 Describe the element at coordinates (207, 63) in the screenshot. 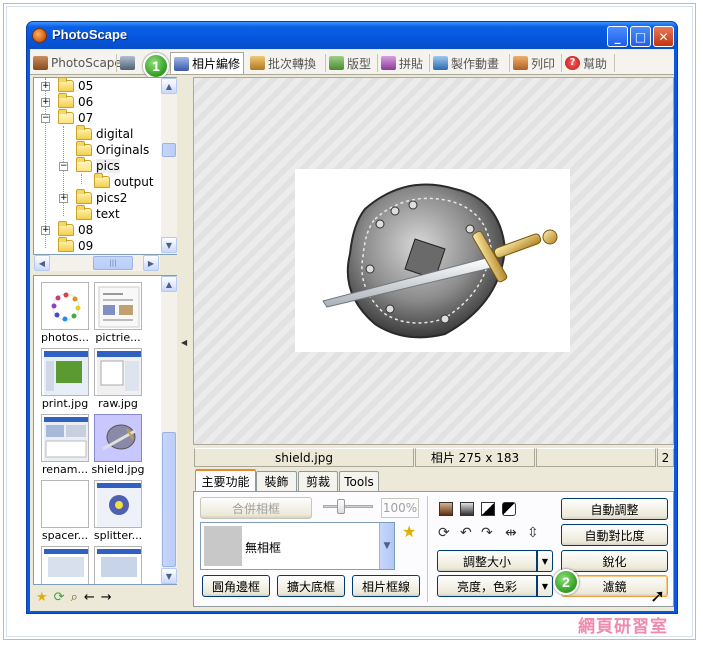

I see `tab-editor: 相片編修` at that location.